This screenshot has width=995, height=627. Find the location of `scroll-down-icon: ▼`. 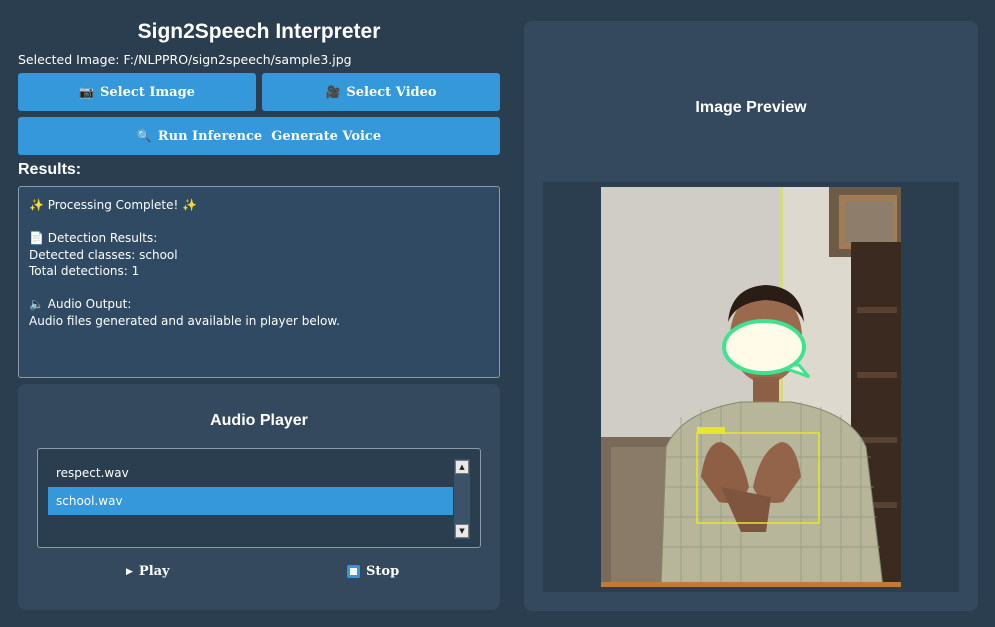

scroll-down-icon: ▼ is located at coordinates (462, 531).